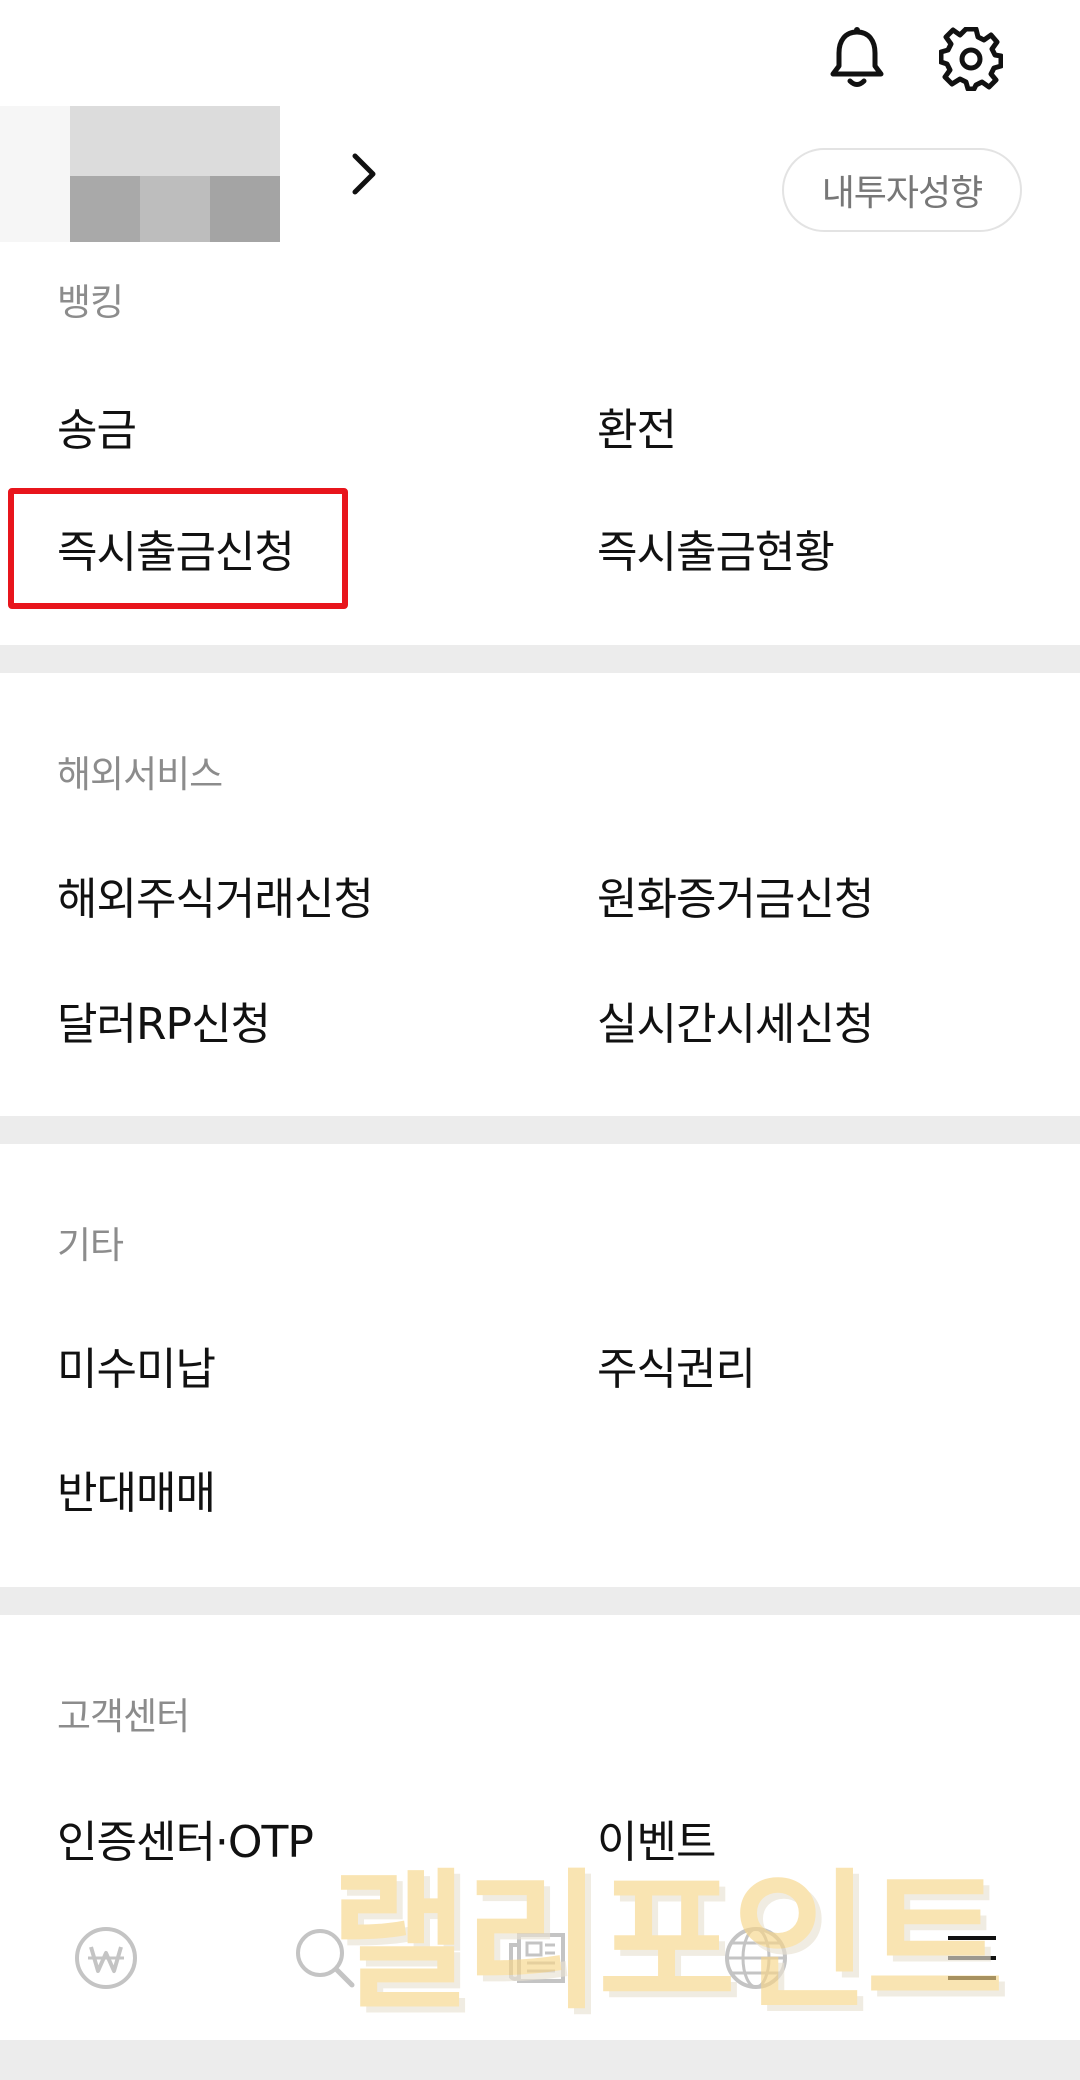 Image resolution: width=1080 pixels, height=2080 pixels. I want to click on menu-item-realtime-quotes: 실시간시세신청, so click(735, 1020).